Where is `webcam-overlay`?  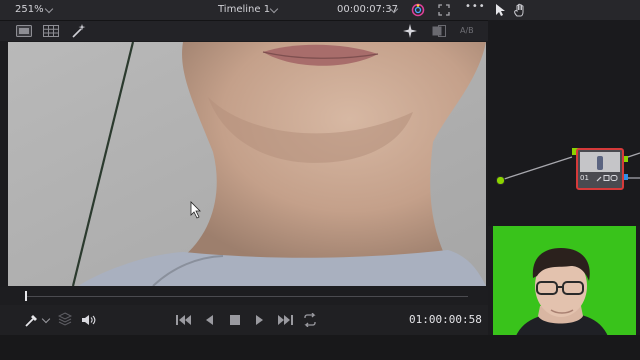
webcam-overlay is located at coordinates (564, 285).